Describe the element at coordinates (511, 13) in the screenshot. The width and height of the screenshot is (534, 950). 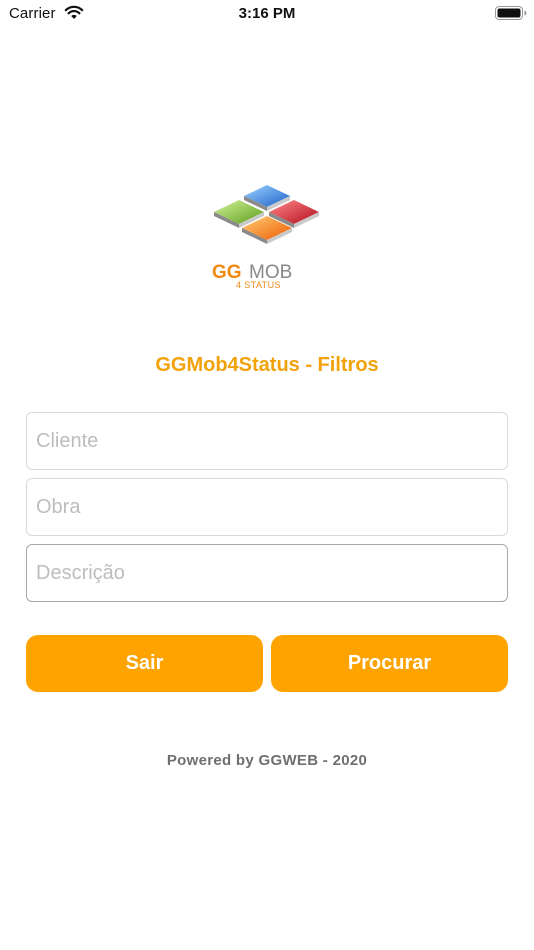
I see `battery-icon` at that location.